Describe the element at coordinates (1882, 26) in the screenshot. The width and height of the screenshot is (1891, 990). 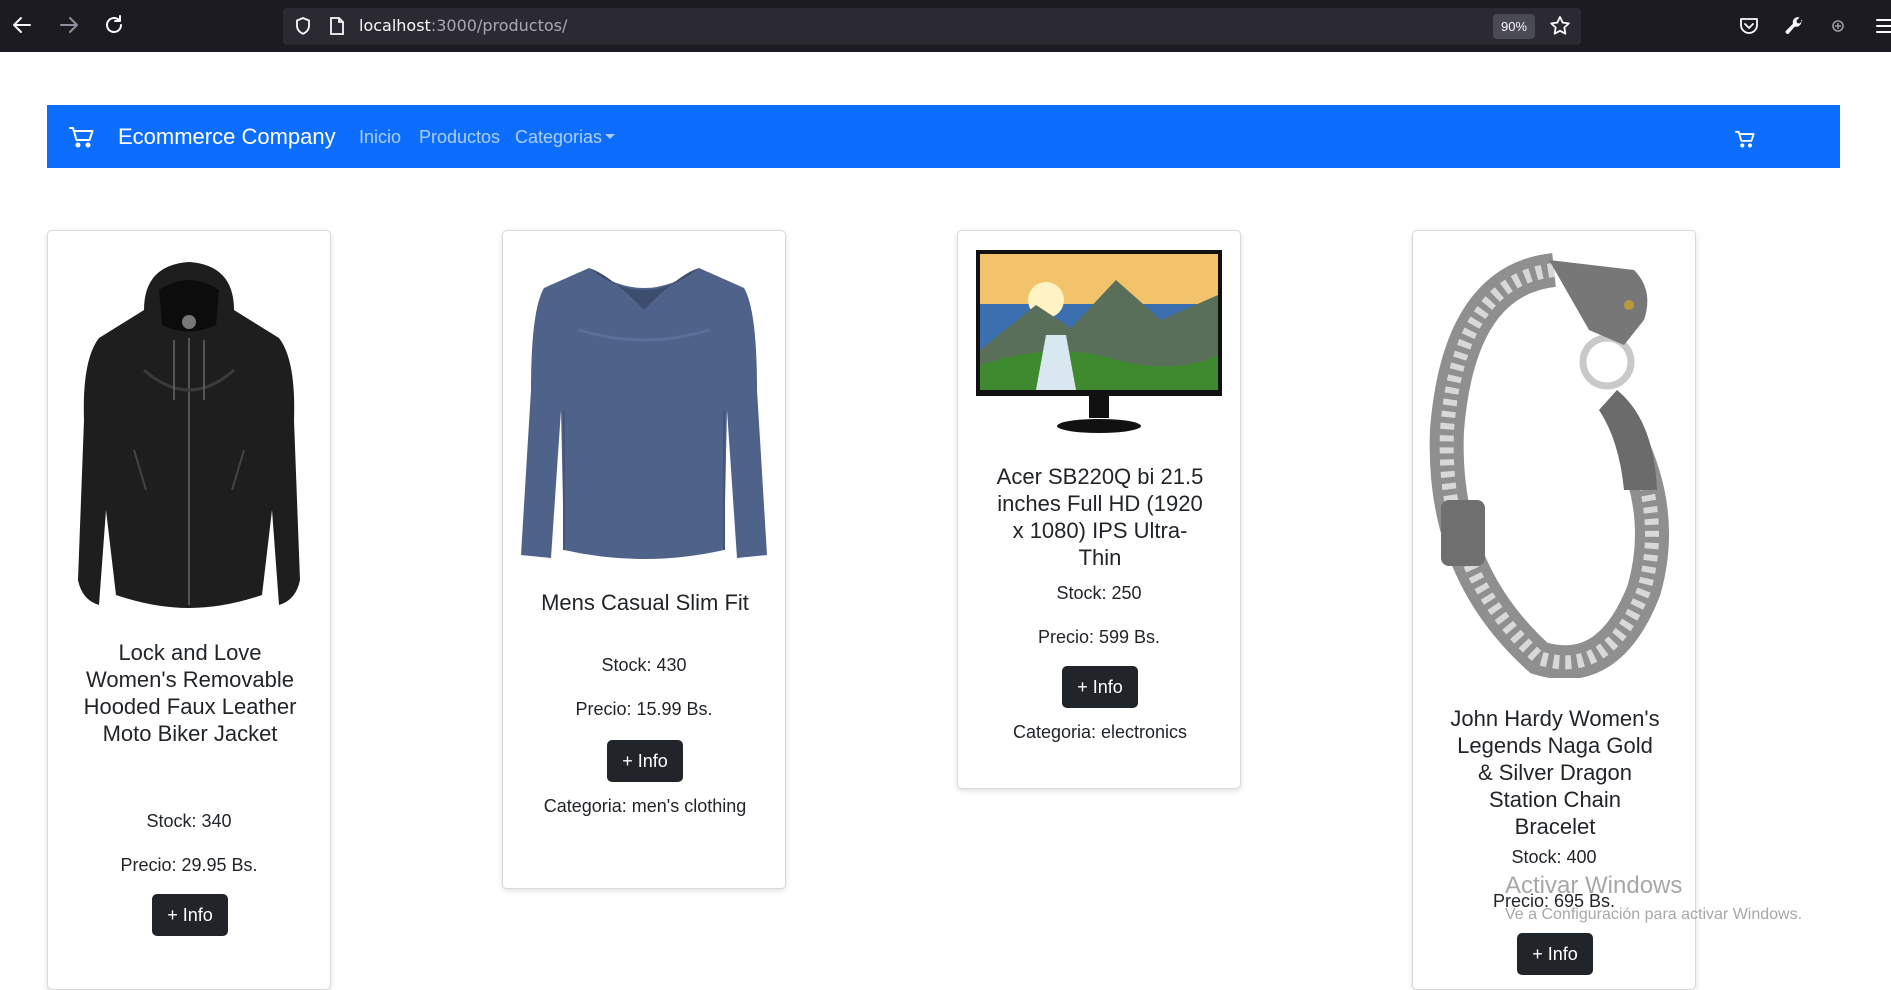
I see `menu-icon` at that location.